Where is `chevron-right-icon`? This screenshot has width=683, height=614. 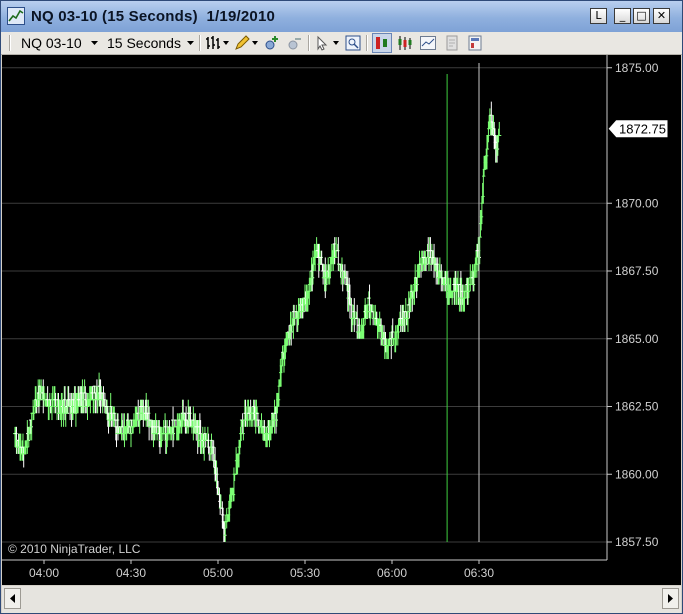 chevron-right-icon is located at coordinates (670, 598).